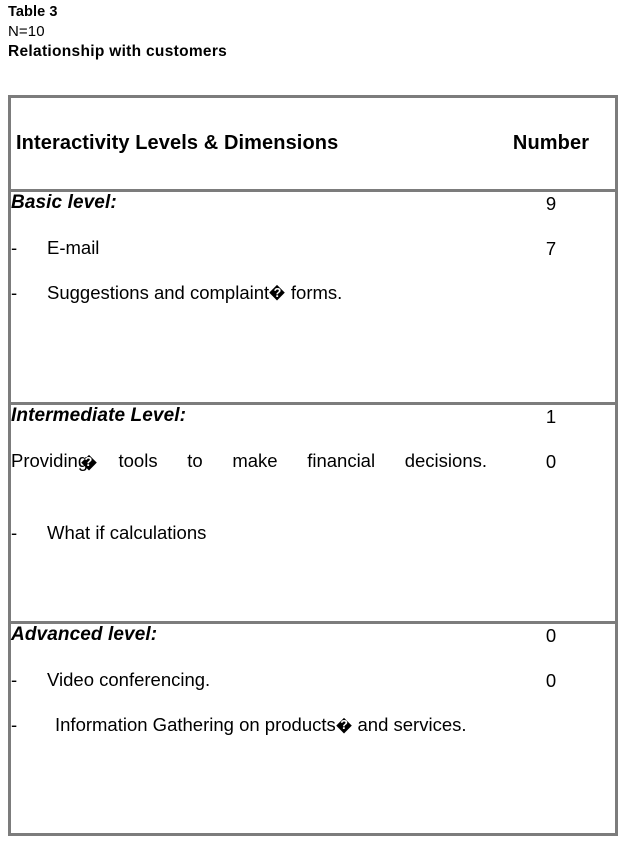 The image size is (628, 841). Describe the element at coordinates (99, 415) in the screenshot. I see `level-heading: Intermediate Level:` at that location.